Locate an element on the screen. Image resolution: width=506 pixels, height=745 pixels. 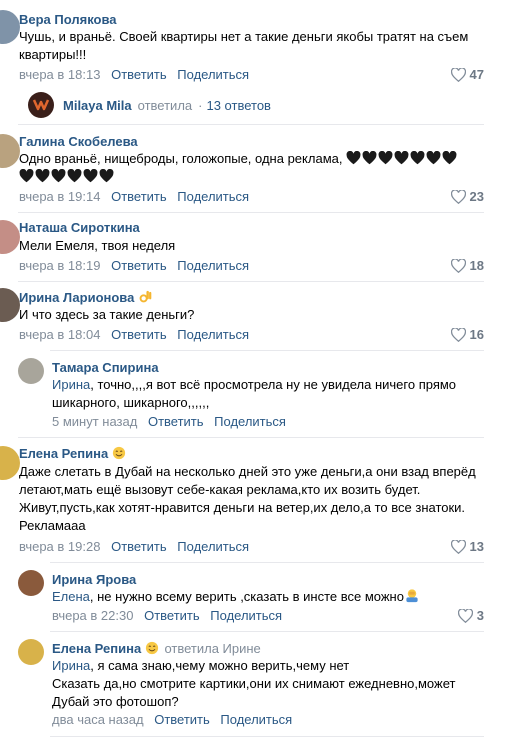
summary-count: 13 ответов is located at coordinates (238, 105).